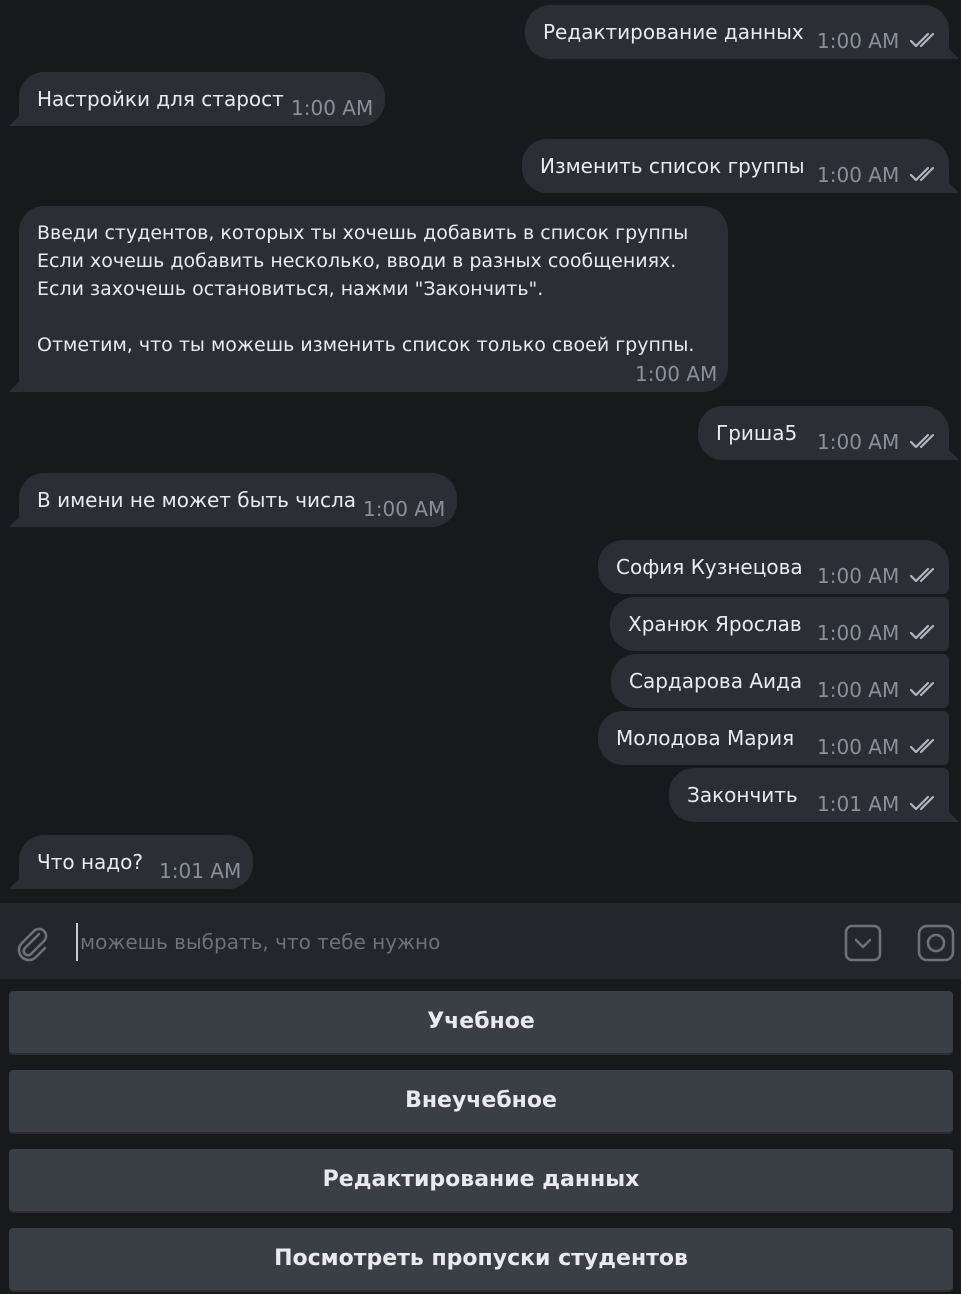 The image size is (961, 1294). What do you see at coordinates (716, 681) in the screenshot?
I see `message-text: Сардарова Аида` at bounding box center [716, 681].